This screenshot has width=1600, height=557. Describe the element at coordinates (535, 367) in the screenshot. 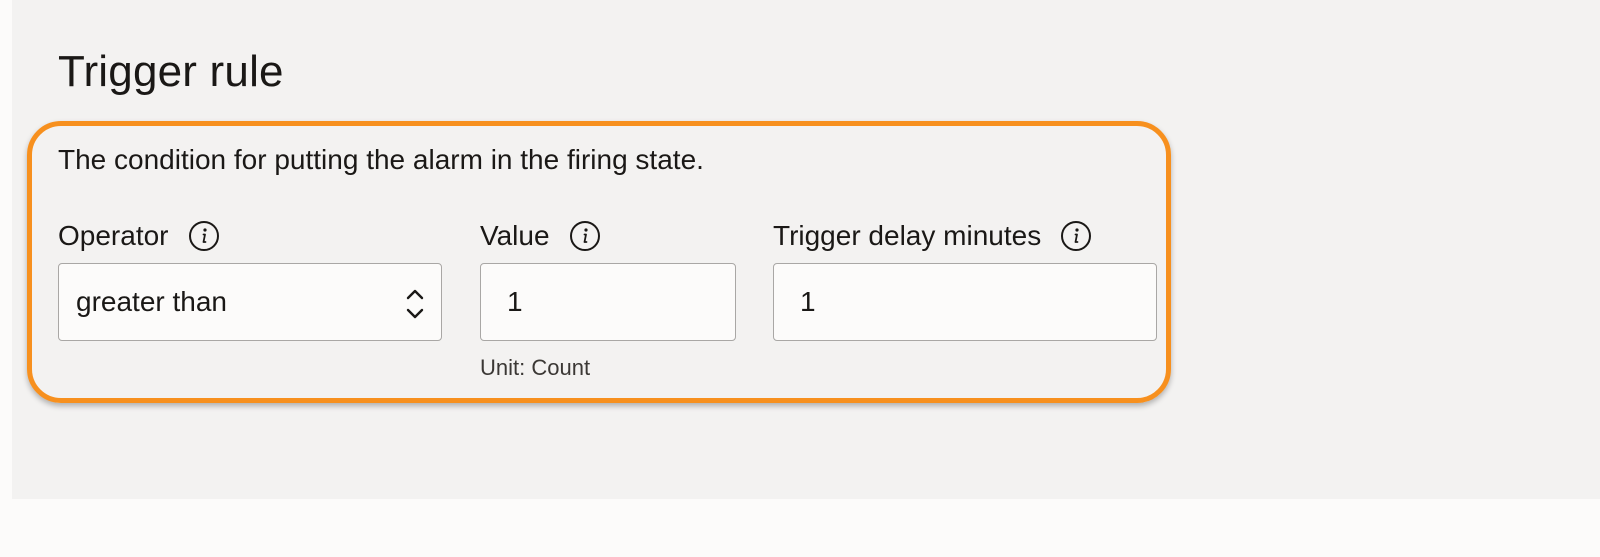

I see `value-unit-helper: Unit: Count` at that location.